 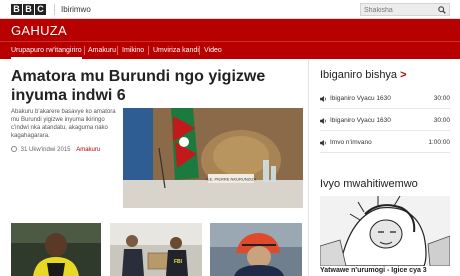 I want to click on radio-section-title: Ibiganiro bishya >, so click(x=363, y=75).